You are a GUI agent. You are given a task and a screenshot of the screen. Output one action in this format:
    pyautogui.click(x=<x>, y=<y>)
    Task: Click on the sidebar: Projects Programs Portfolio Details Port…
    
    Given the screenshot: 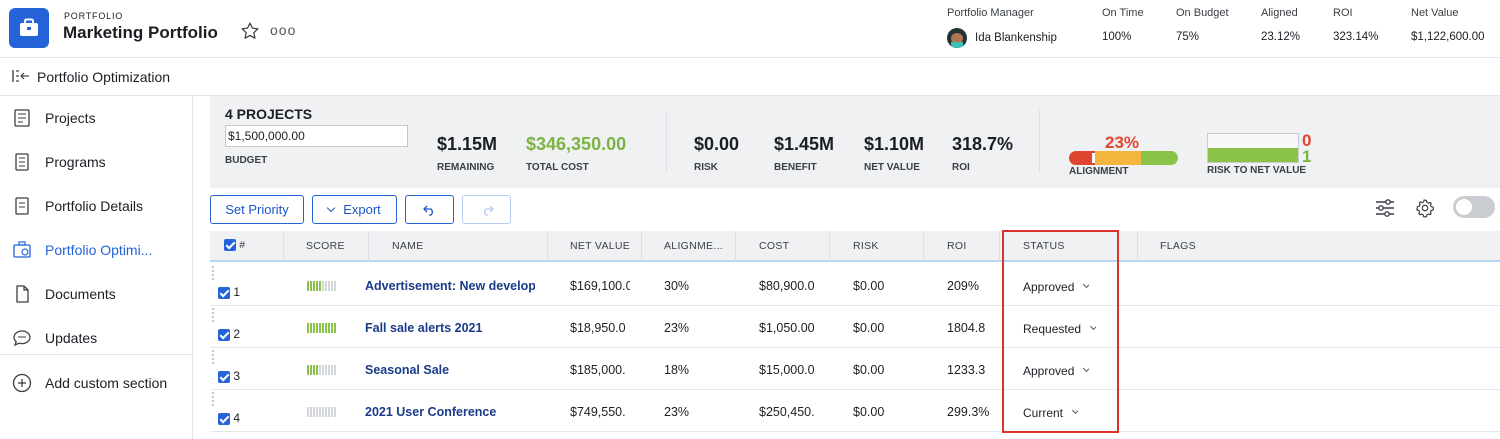 What is the action you would take?
    pyautogui.click(x=96, y=267)
    